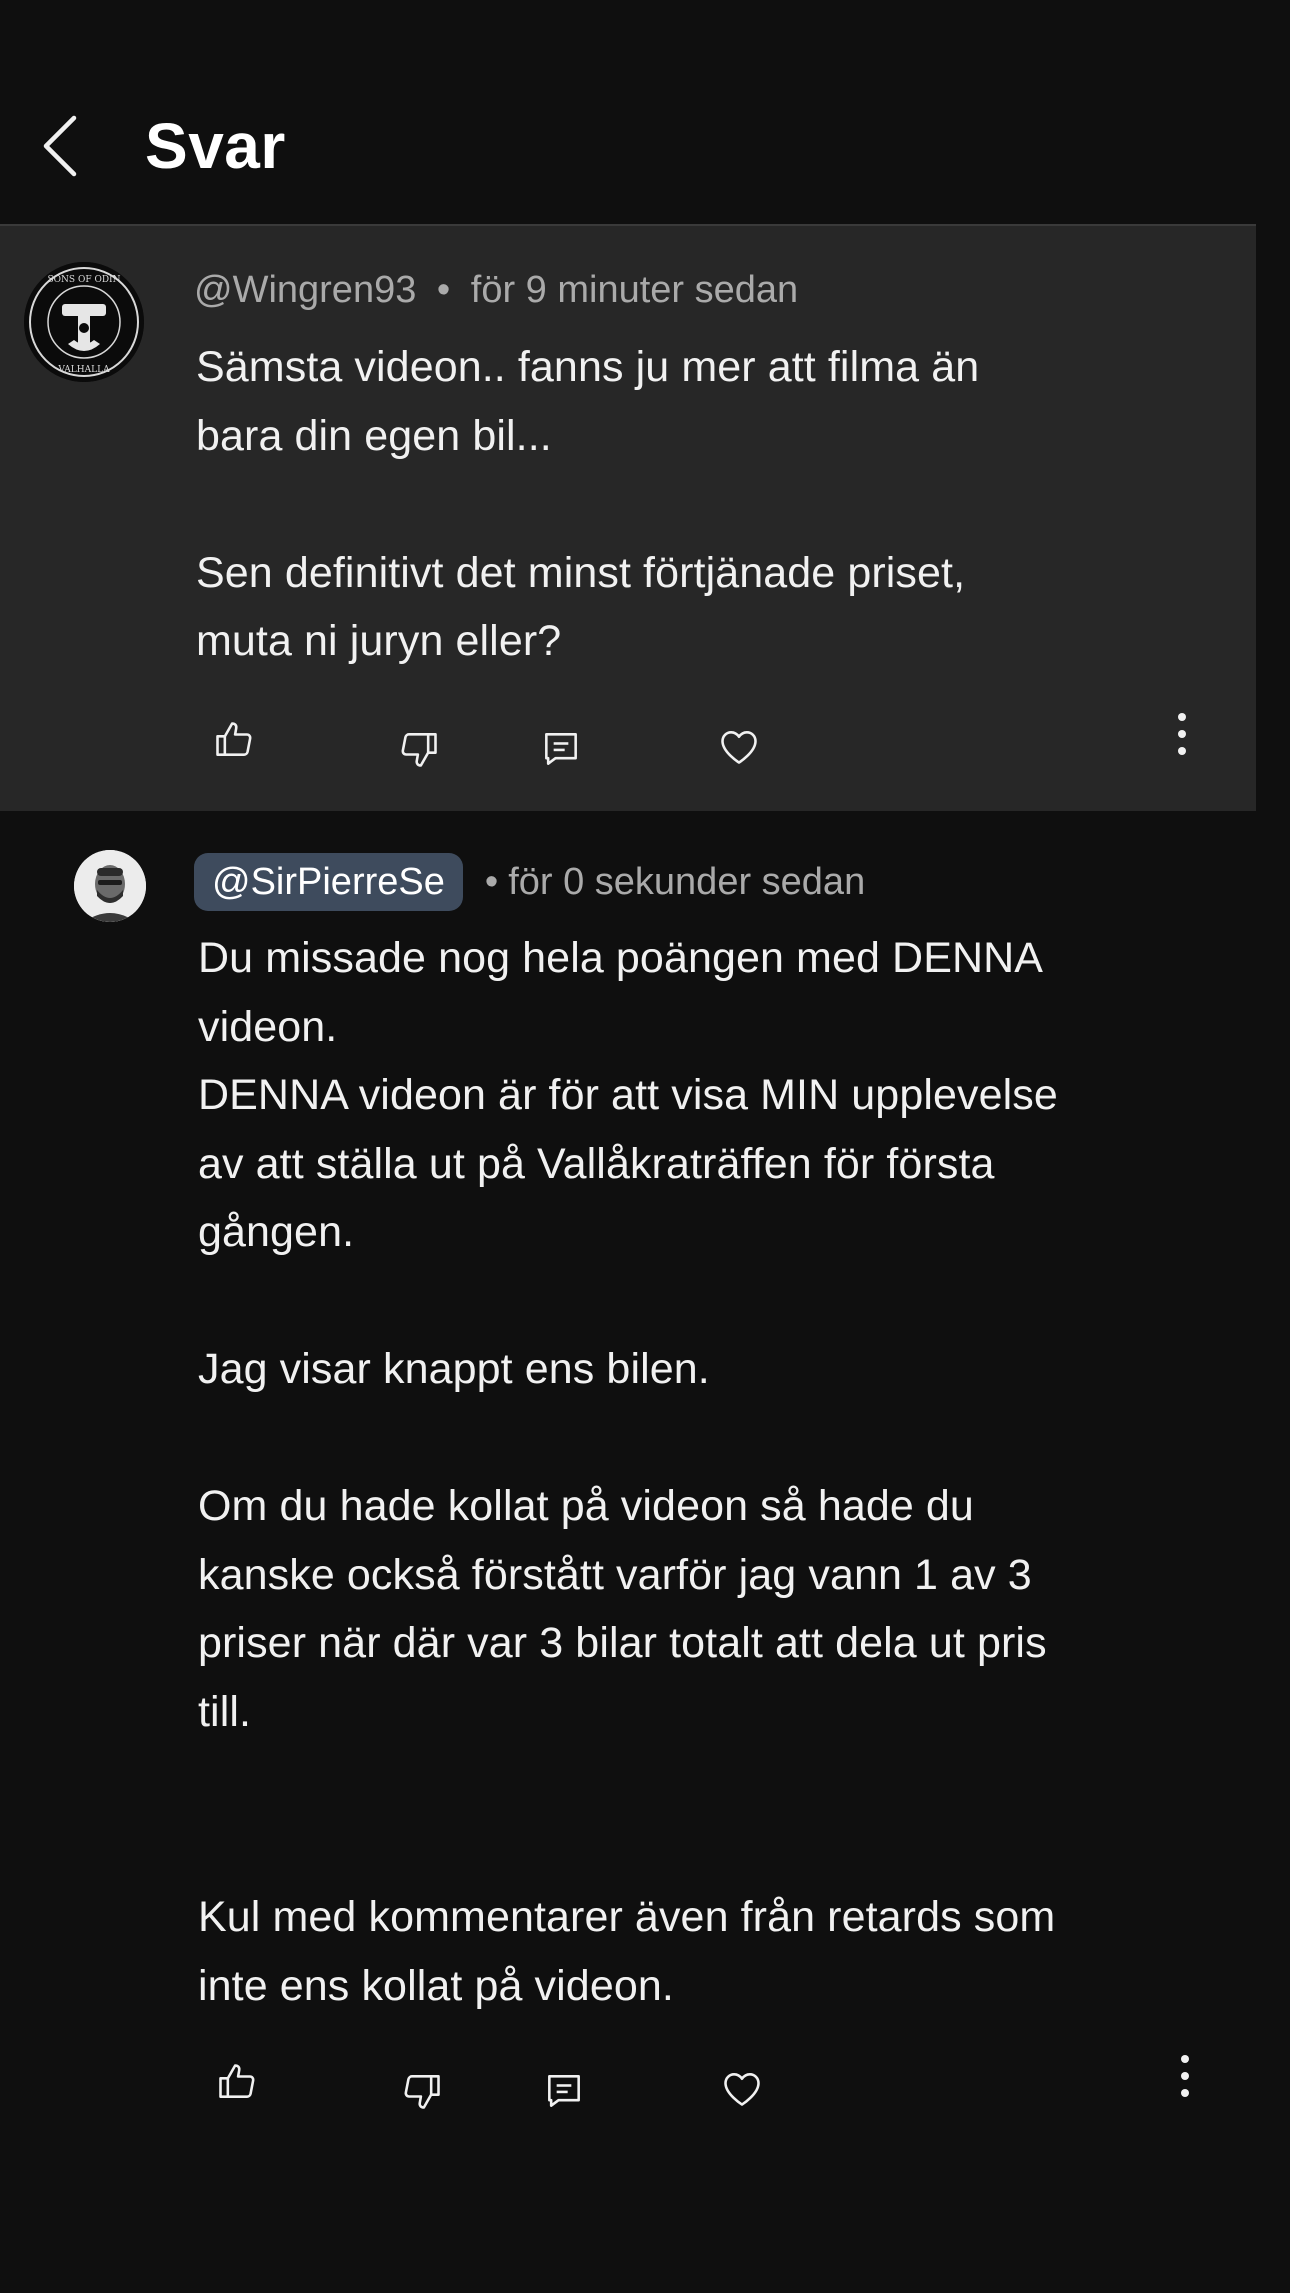 The height and width of the screenshot is (2293, 1290). I want to click on reply-author-chip: @SirPierreSe, so click(328, 882).